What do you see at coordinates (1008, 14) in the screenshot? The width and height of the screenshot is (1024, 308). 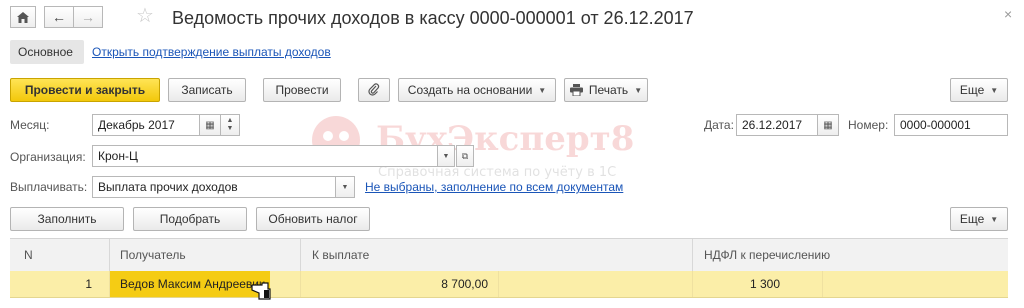 I see `close-icon: ×` at bounding box center [1008, 14].